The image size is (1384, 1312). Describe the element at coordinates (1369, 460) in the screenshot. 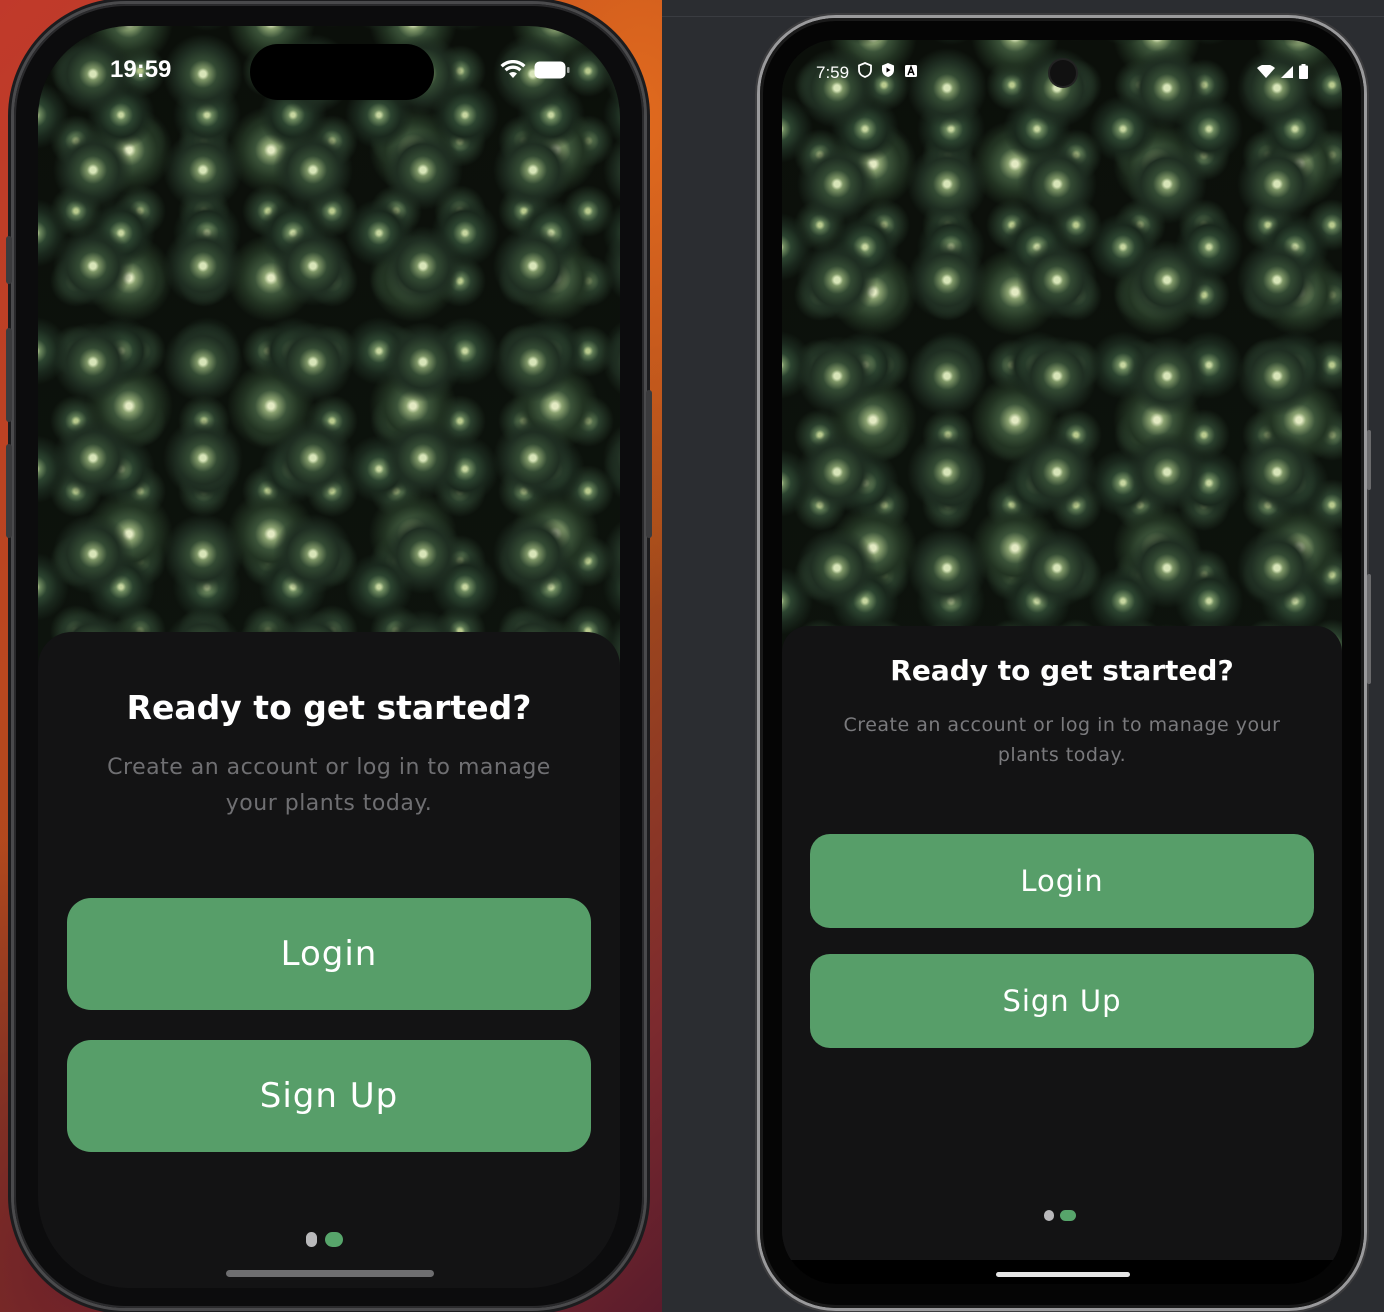

I see `android-power-button` at that location.